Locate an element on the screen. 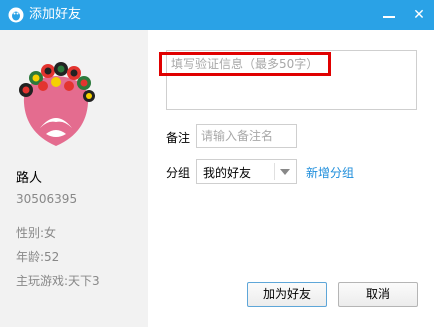 Image resolution: width=434 pixels, height=327 pixels. group-label: 分组 is located at coordinates (178, 173).